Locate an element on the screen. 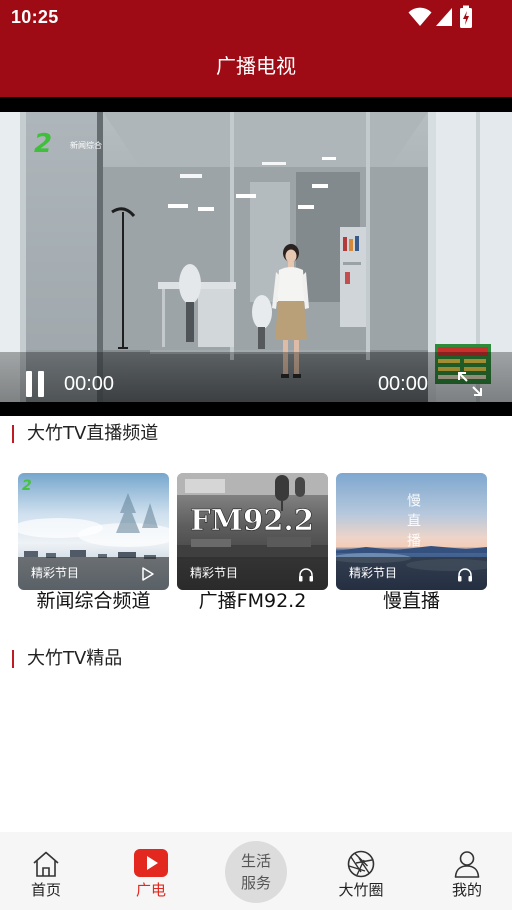 Image resolution: width=512 pixels, height=910 pixels. channel-card-label: 慢直播 is located at coordinates (411, 601).